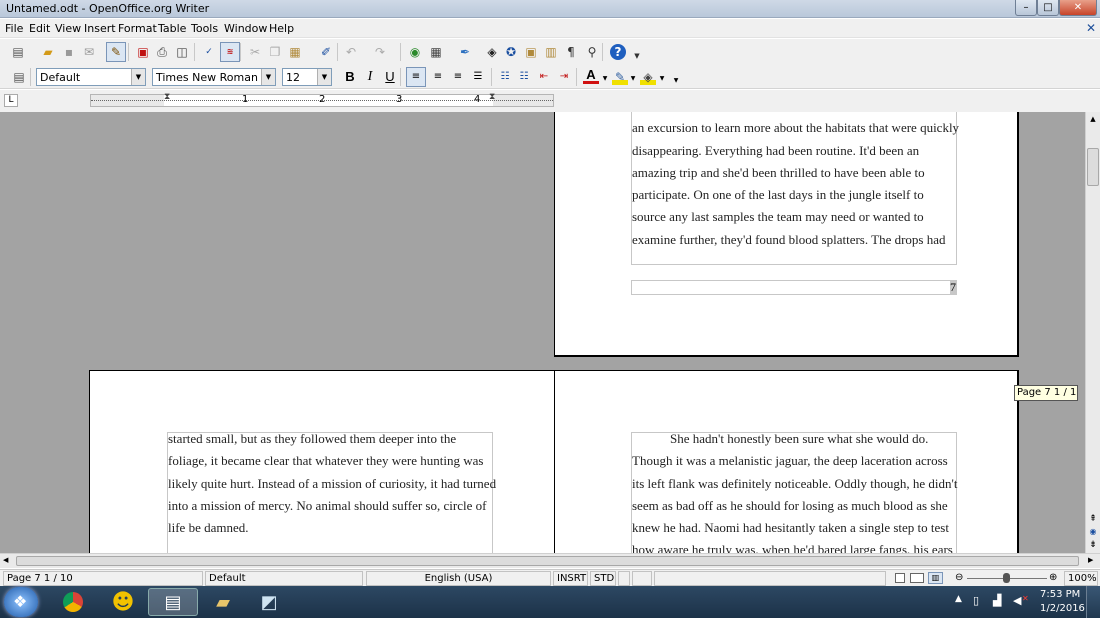 The image size is (1100, 618). What do you see at coordinates (1093, 532) in the screenshot?
I see `navigation-icon: ◉` at bounding box center [1093, 532].